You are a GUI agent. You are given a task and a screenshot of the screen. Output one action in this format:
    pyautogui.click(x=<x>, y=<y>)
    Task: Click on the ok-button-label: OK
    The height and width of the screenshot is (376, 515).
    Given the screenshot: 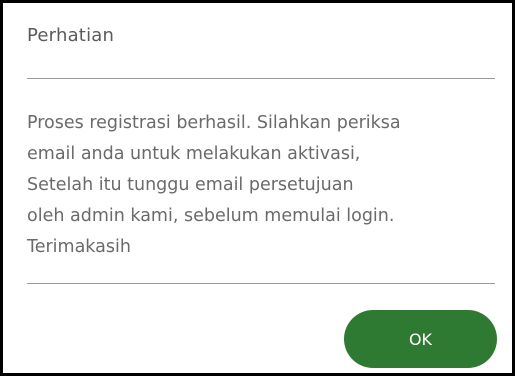 What is the action you would take?
    pyautogui.click(x=420, y=339)
    